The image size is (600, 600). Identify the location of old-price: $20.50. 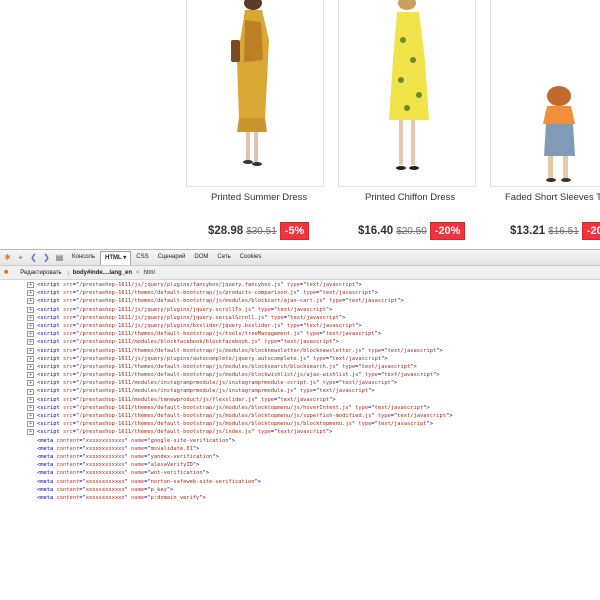
(411, 231).